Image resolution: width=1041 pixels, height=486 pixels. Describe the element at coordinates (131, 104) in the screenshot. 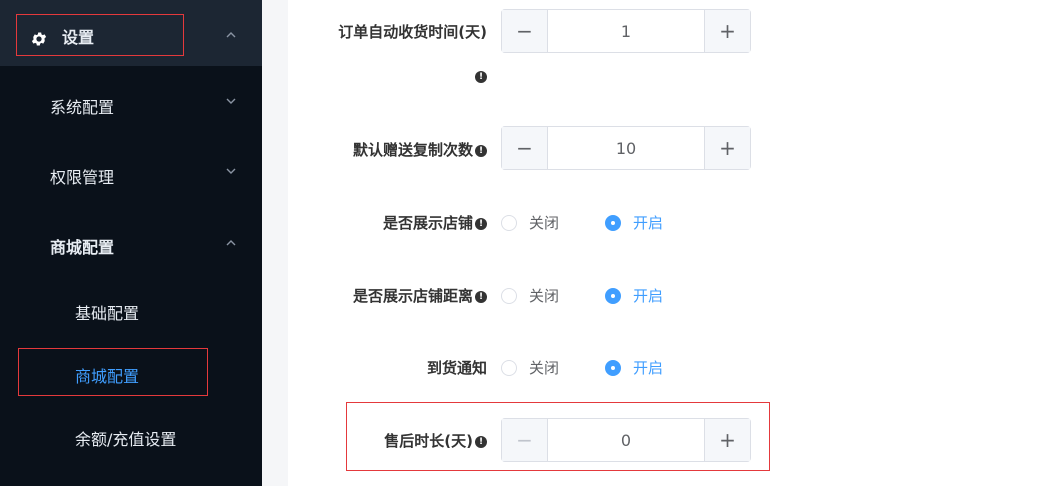

I see `sidebar-item-system-config: 系统配置` at that location.